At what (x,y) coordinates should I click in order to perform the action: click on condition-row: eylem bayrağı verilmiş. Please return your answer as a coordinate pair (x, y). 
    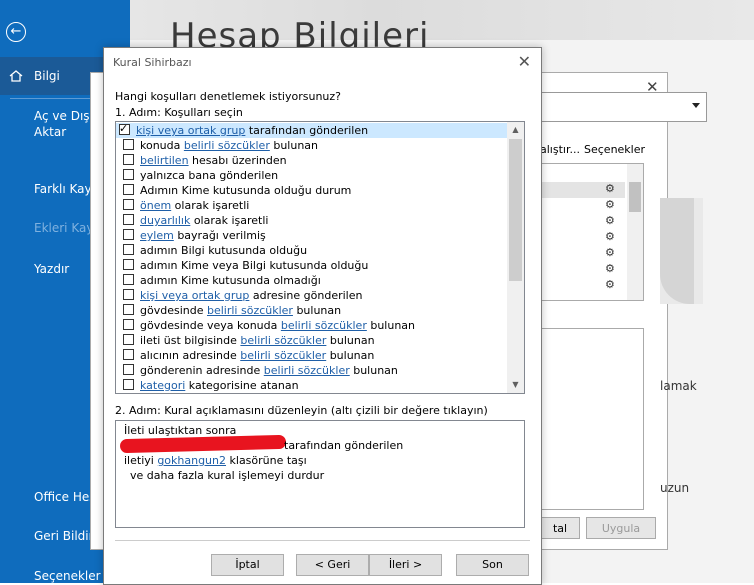
    Looking at the image, I should click on (313, 235).